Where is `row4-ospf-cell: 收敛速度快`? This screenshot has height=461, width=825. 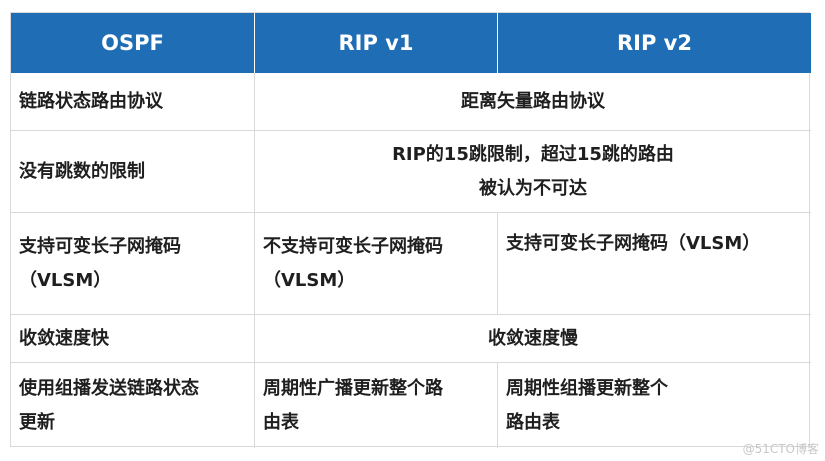 row4-ospf-cell: 收敛速度快 is located at coordinates (133, 339).